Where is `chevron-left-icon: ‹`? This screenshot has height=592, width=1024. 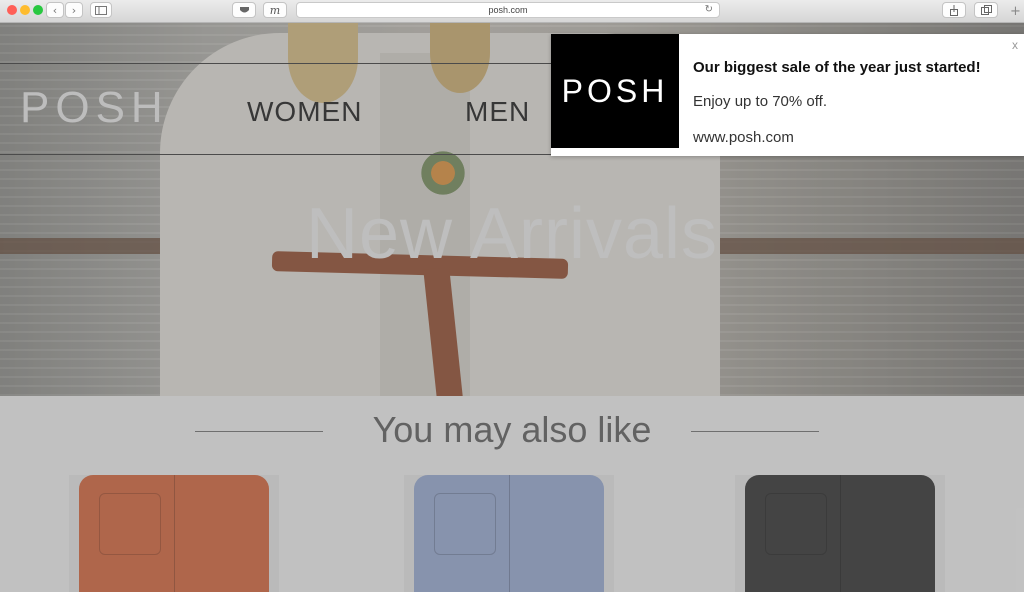
chevron-left-icon: ‹ is located at coordinates (55, 10).